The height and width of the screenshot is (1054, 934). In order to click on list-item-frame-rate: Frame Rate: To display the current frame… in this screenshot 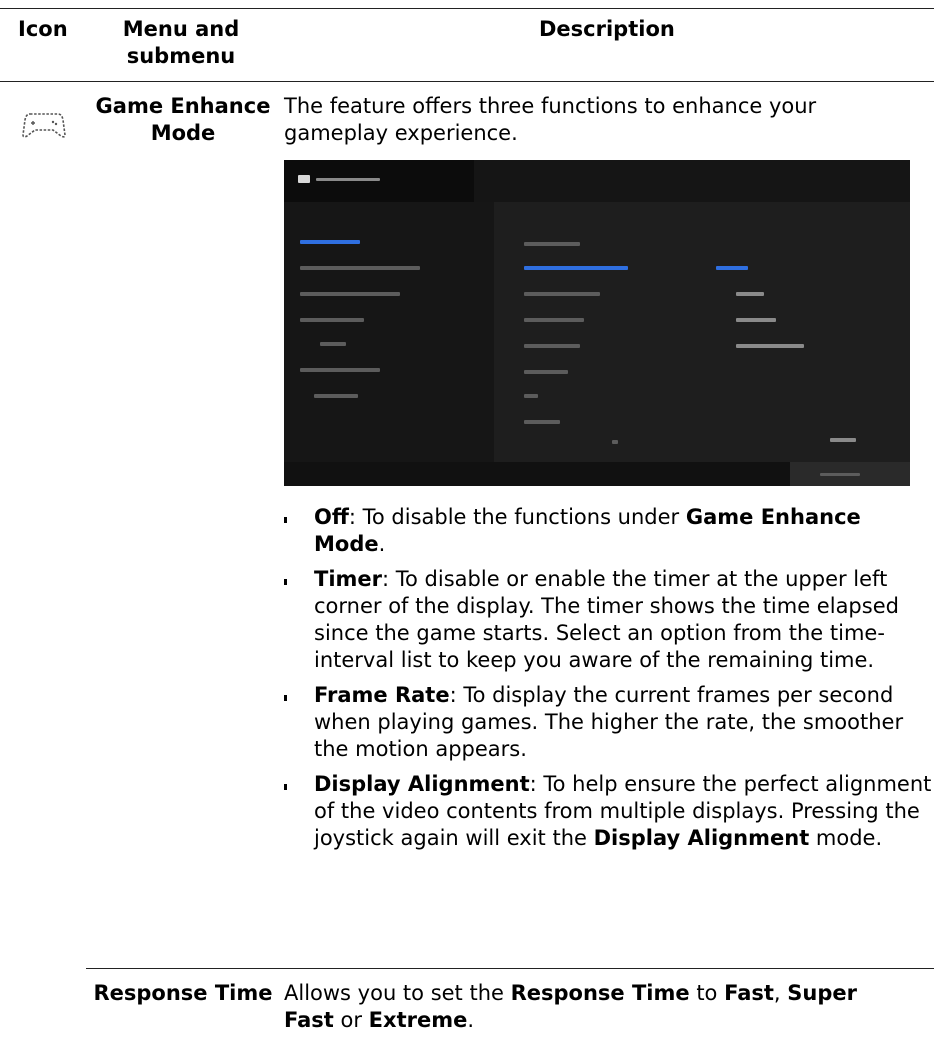, I will do `click(609, 722)`.